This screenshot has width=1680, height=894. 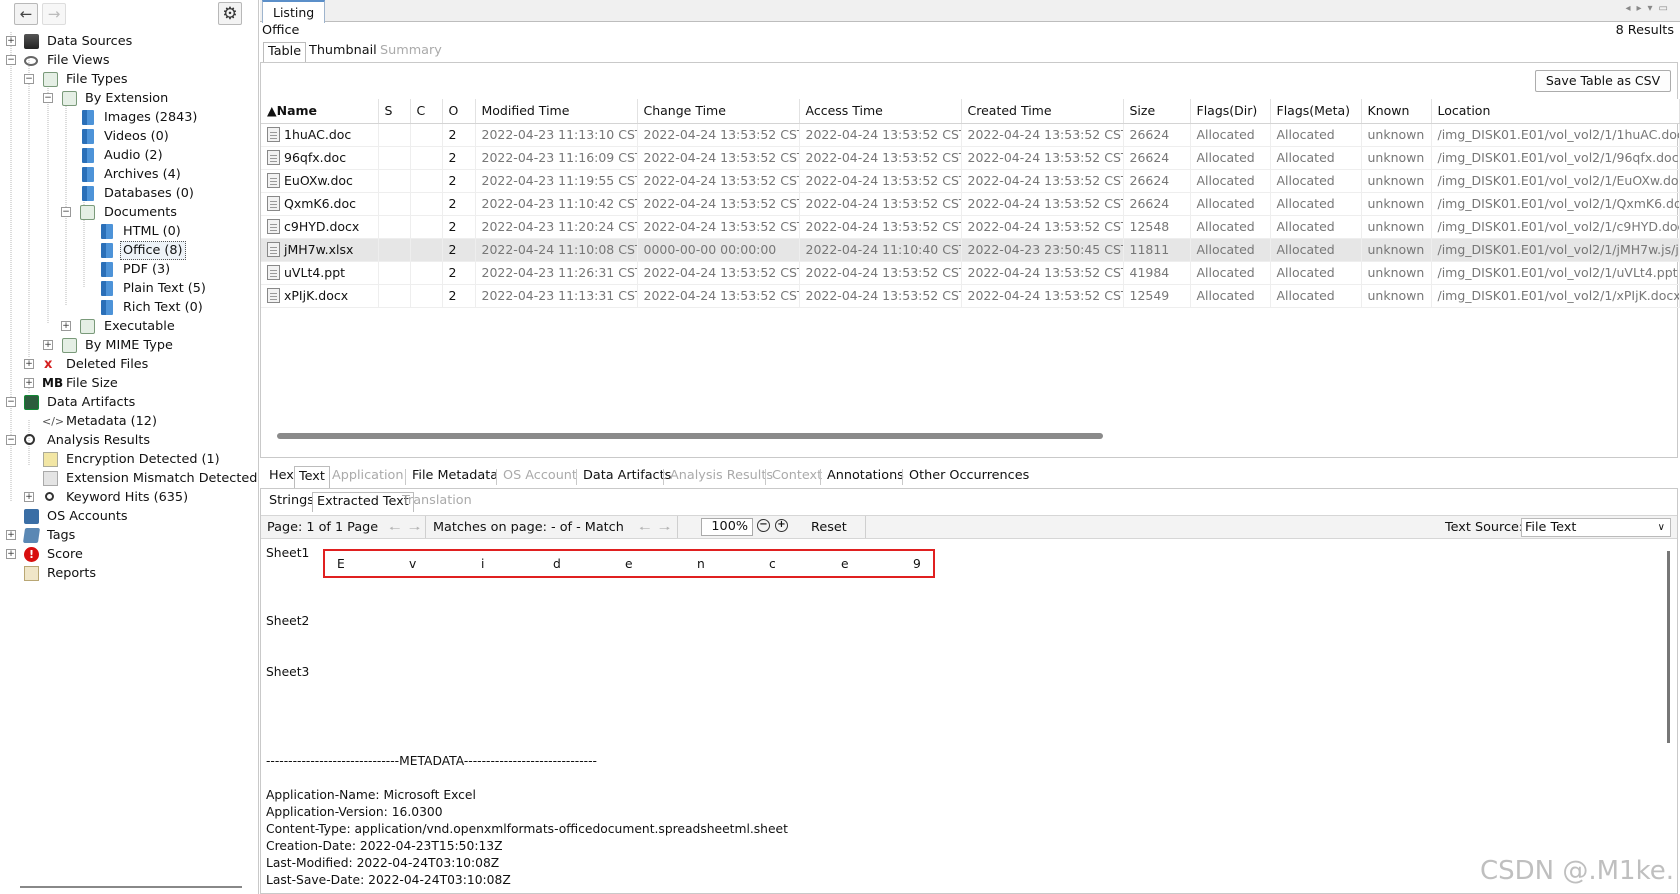 What do you see at coordinates (129, 174) in the screenshot?
I see `tree-item-archives: Archives (4)` at bounding box center [129, 174].